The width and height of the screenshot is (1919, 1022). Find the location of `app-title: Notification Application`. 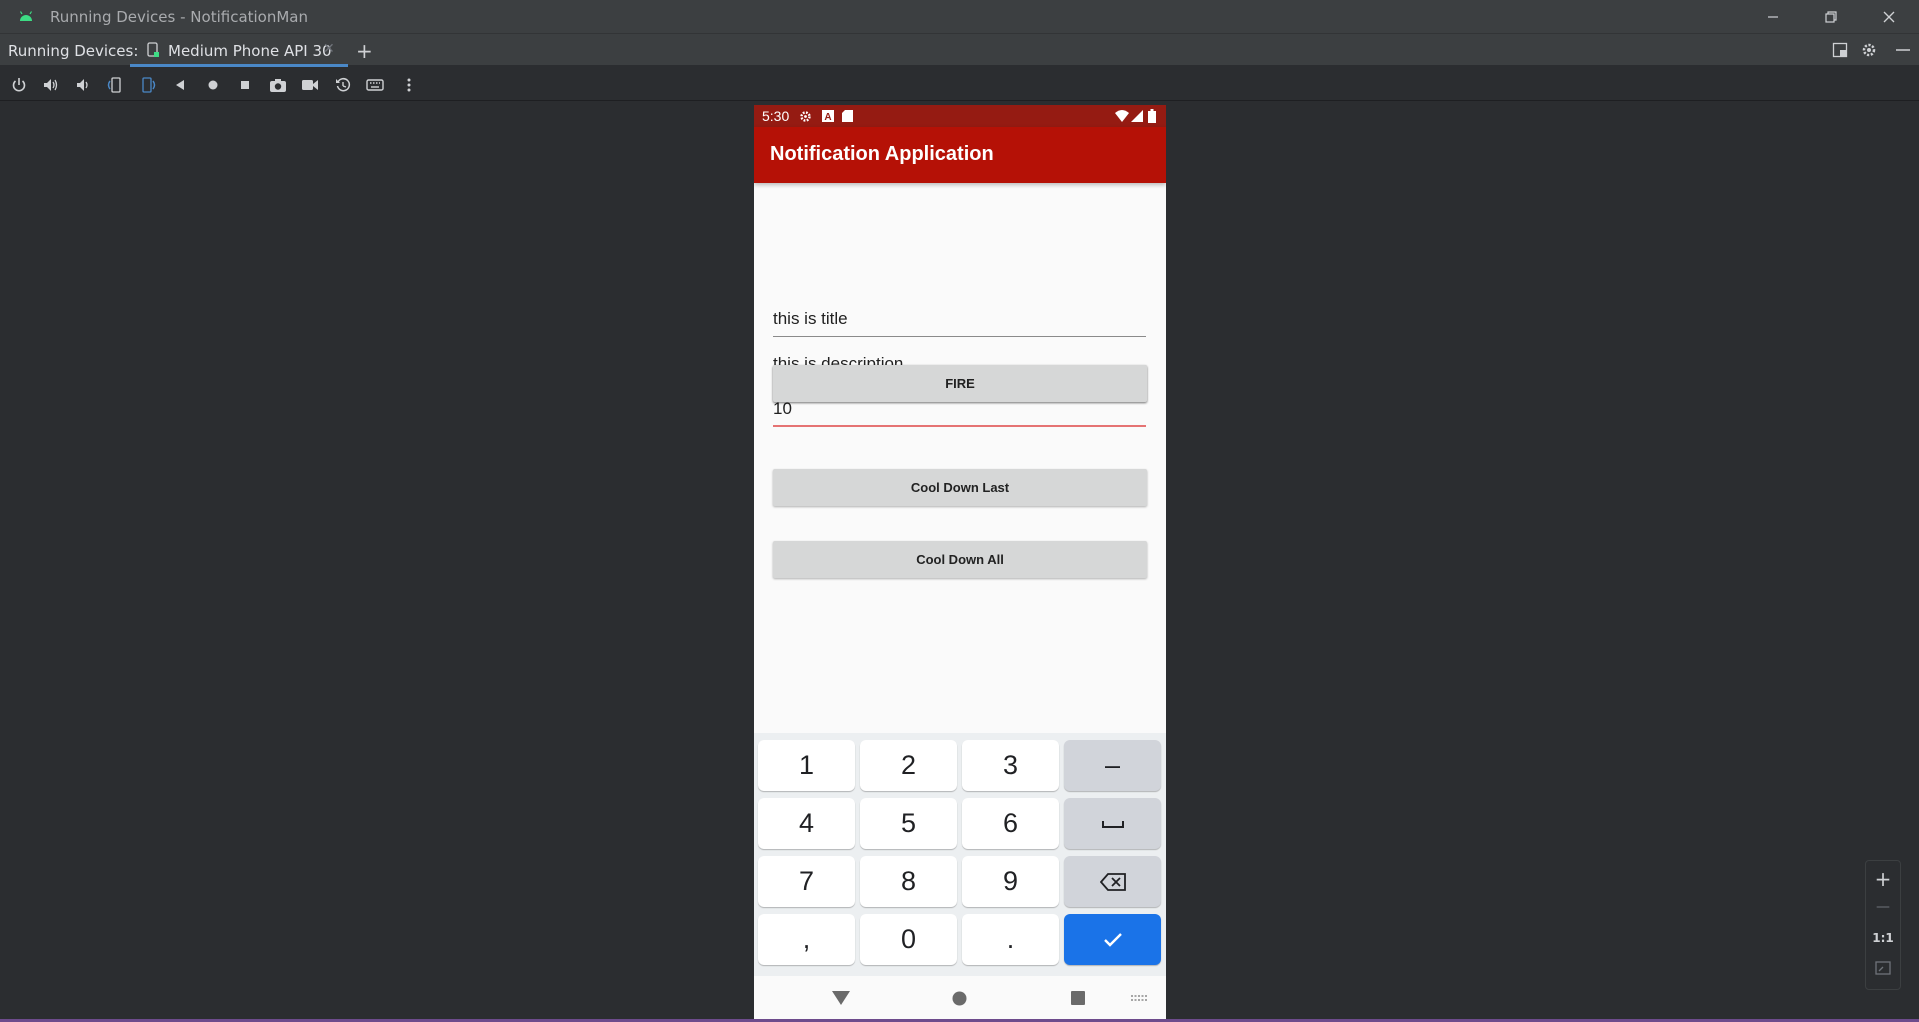

app-title: Notification Application is located at coordinates (882, 154).